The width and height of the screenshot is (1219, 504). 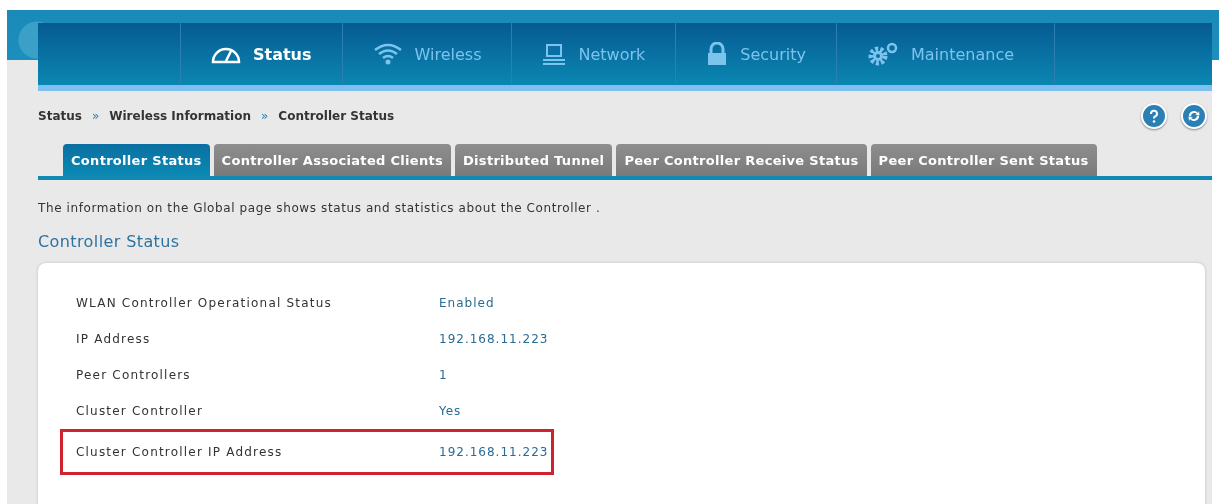 I want to click on lock-icon, so click(x=717, y=54).